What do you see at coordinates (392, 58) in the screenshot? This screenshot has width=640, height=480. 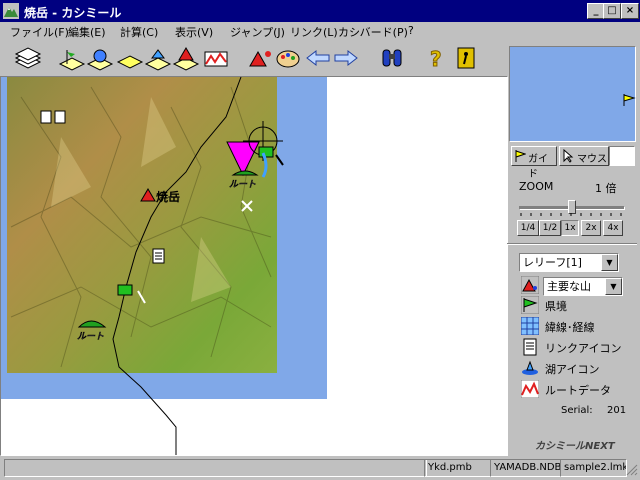 I see `binoculars-icon` at bounding box center [392, 58].